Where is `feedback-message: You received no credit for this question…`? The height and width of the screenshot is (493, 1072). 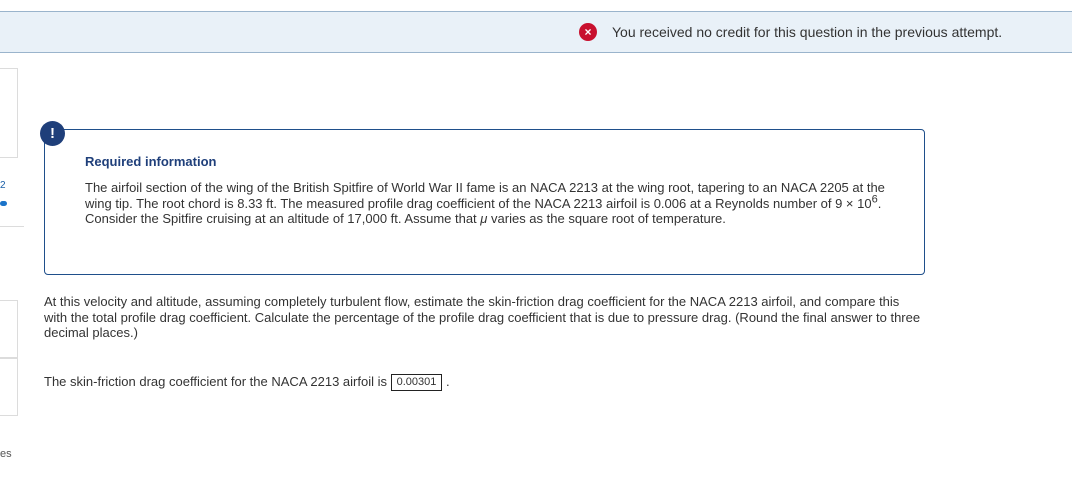 feedback-message: You received no credit for this question… is located at coordinates (807, 32).